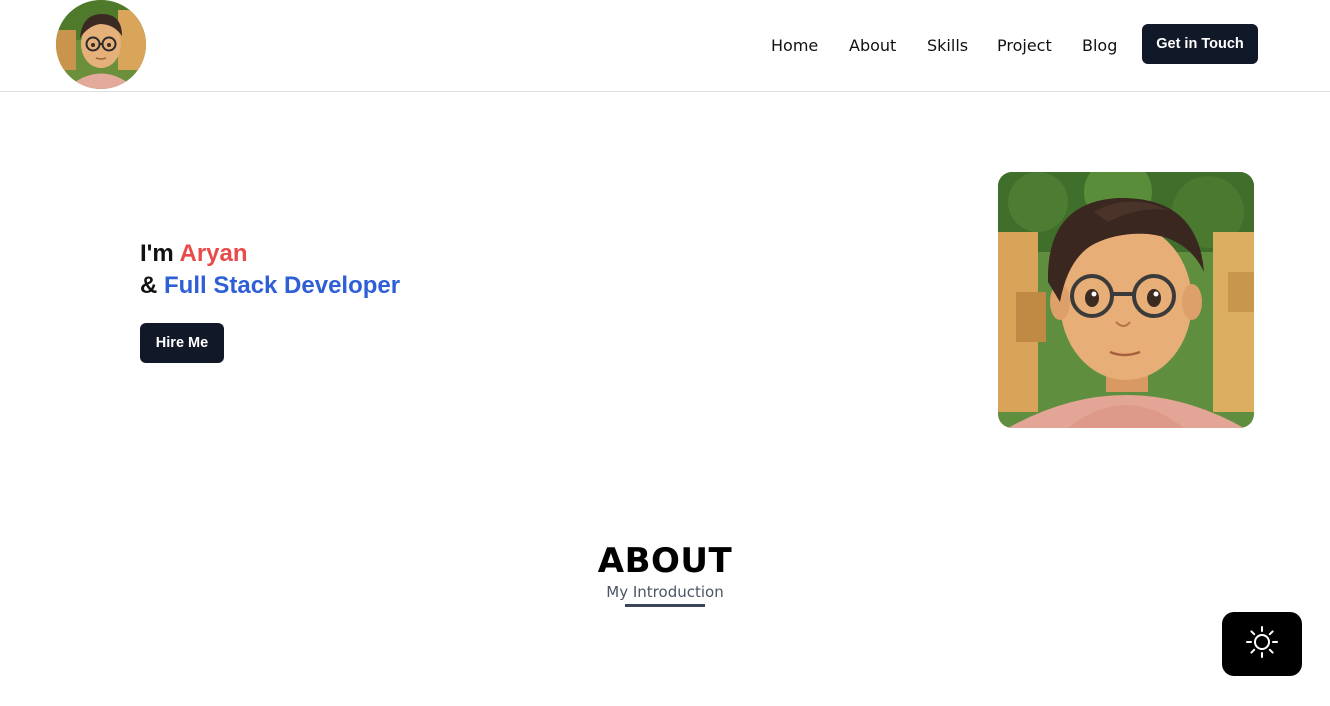  What do you see at coordinates (947, 45) in the screenshot?
I see `nav-link-skills: Skills` at bounding box center [947, 45].